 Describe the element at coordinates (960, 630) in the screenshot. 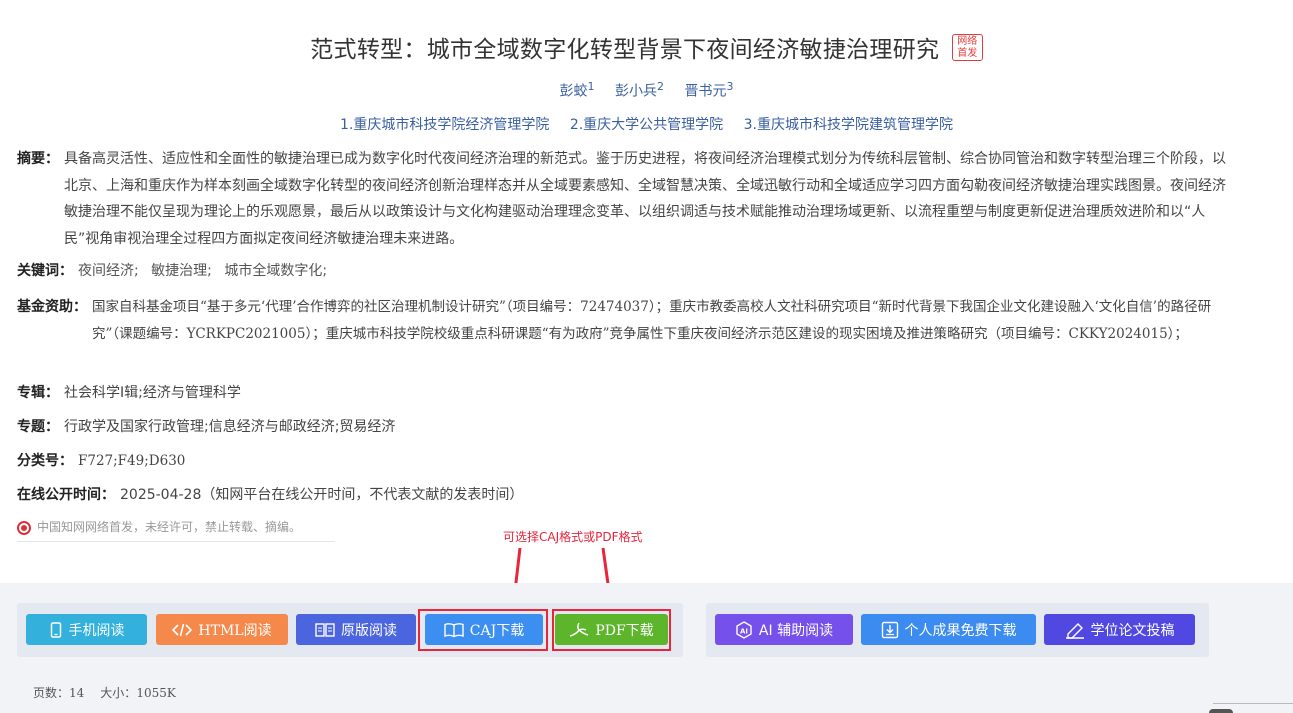

I see `free-download-label: 个人成果免费下载` at that location.